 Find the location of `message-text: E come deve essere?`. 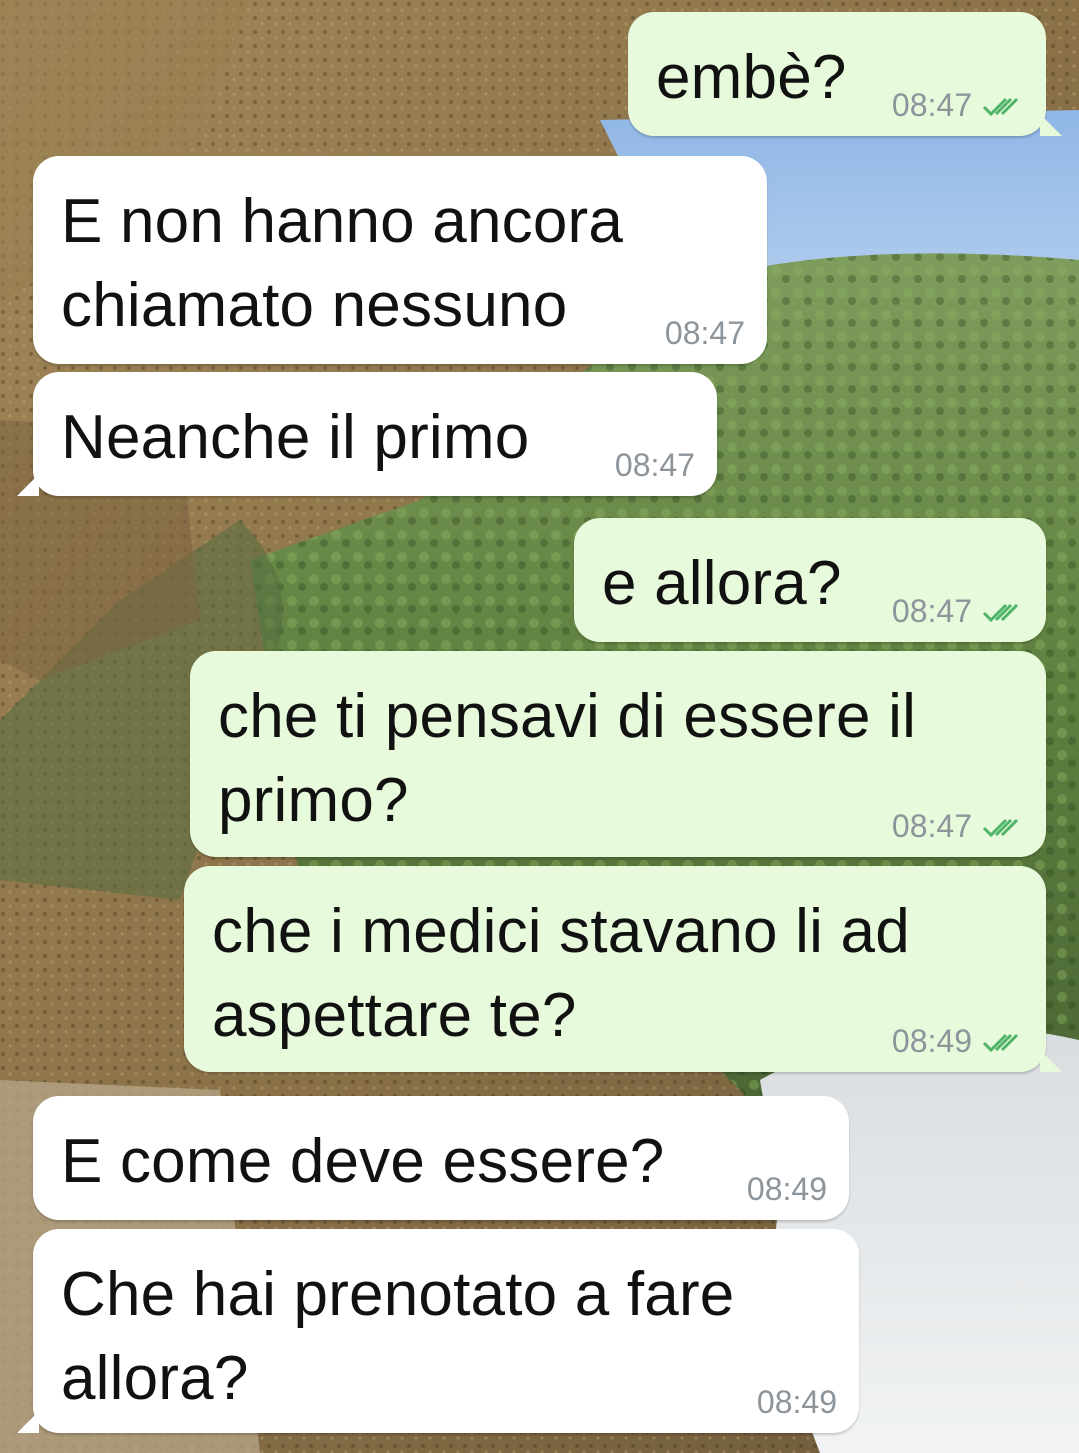

message-text: E come deve essere? is located at coordinates (363, 1161).